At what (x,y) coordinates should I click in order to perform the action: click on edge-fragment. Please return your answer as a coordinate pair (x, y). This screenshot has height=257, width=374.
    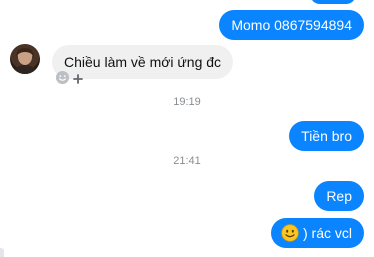
    Looking at the image, I should click on (2, 252).